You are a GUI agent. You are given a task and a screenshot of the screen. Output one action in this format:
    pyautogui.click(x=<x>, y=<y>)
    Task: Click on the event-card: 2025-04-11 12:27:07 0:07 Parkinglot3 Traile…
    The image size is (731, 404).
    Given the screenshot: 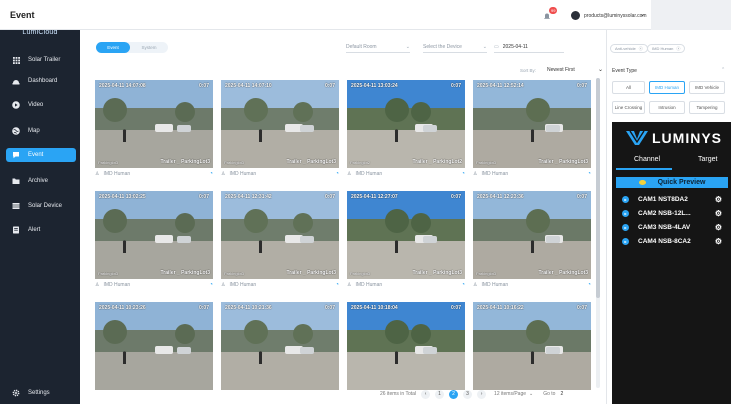 What is the action you would take?
    pyautogui.click(x=406, y=241)
    